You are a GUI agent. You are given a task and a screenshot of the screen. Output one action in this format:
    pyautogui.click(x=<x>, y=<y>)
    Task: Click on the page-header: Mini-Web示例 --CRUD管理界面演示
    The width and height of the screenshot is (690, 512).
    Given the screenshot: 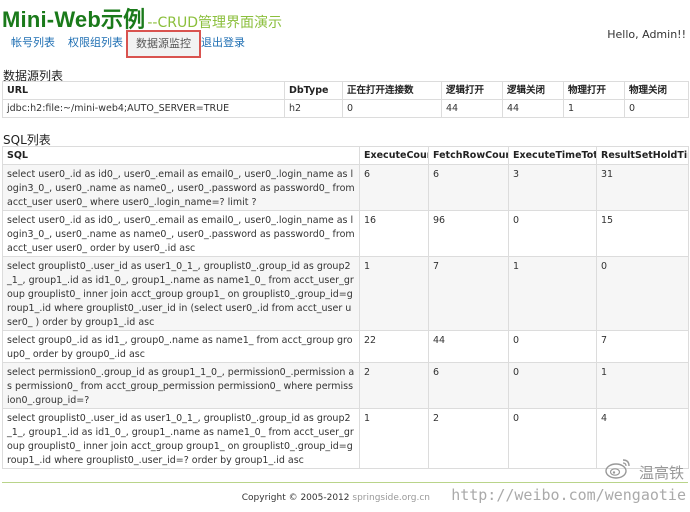 What is the action you would take?
    pyautogui.click(x=142, y=17)
    